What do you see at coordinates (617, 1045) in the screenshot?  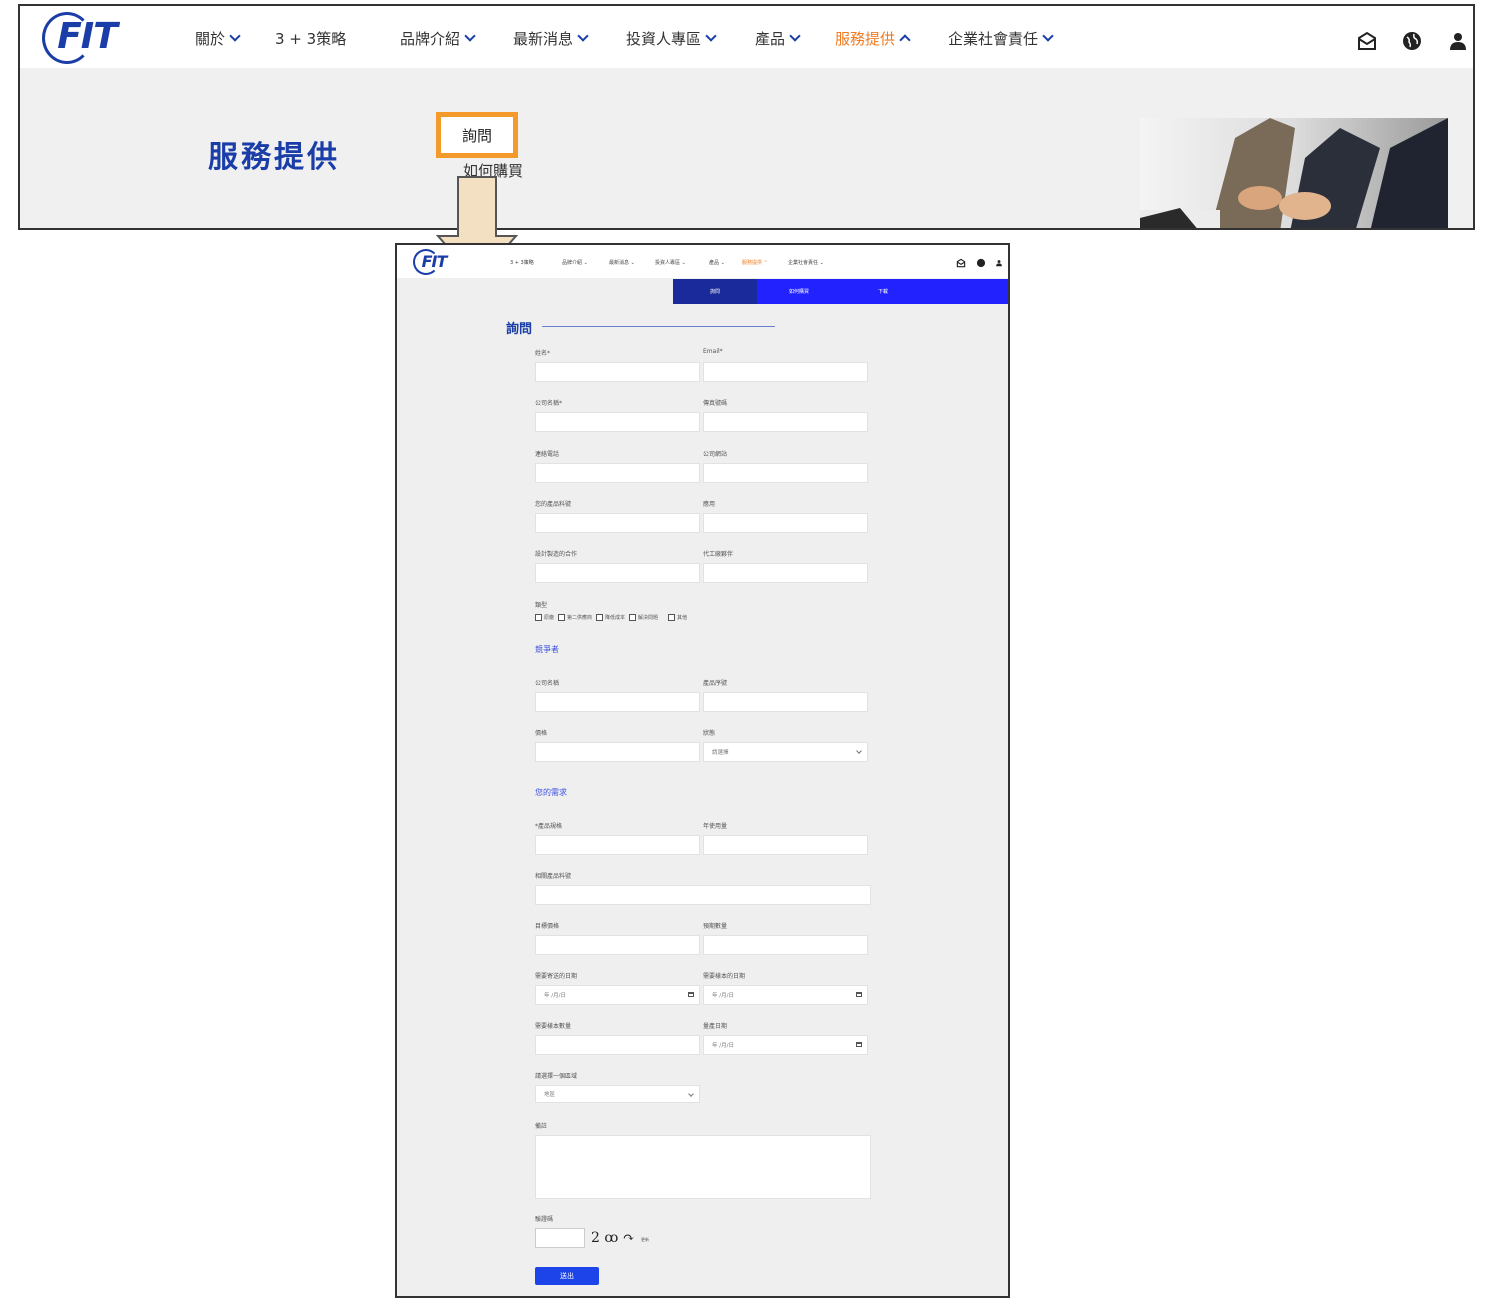 I see `sample-qty-input` at bounding box center [617, 1045].